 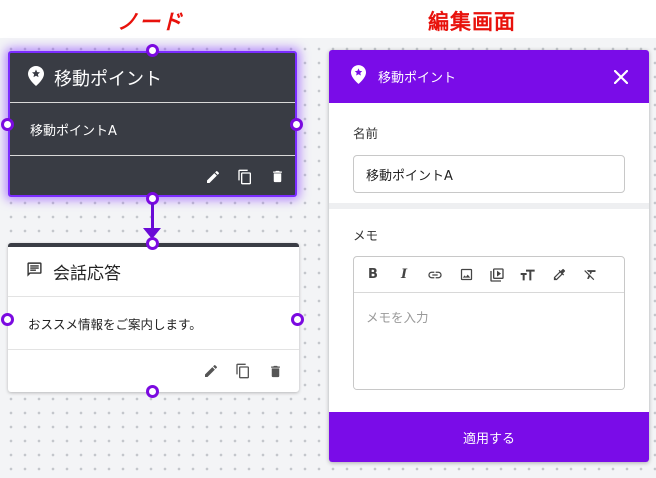 I want to click on clear-format-icon, so click(x=590, y=275).